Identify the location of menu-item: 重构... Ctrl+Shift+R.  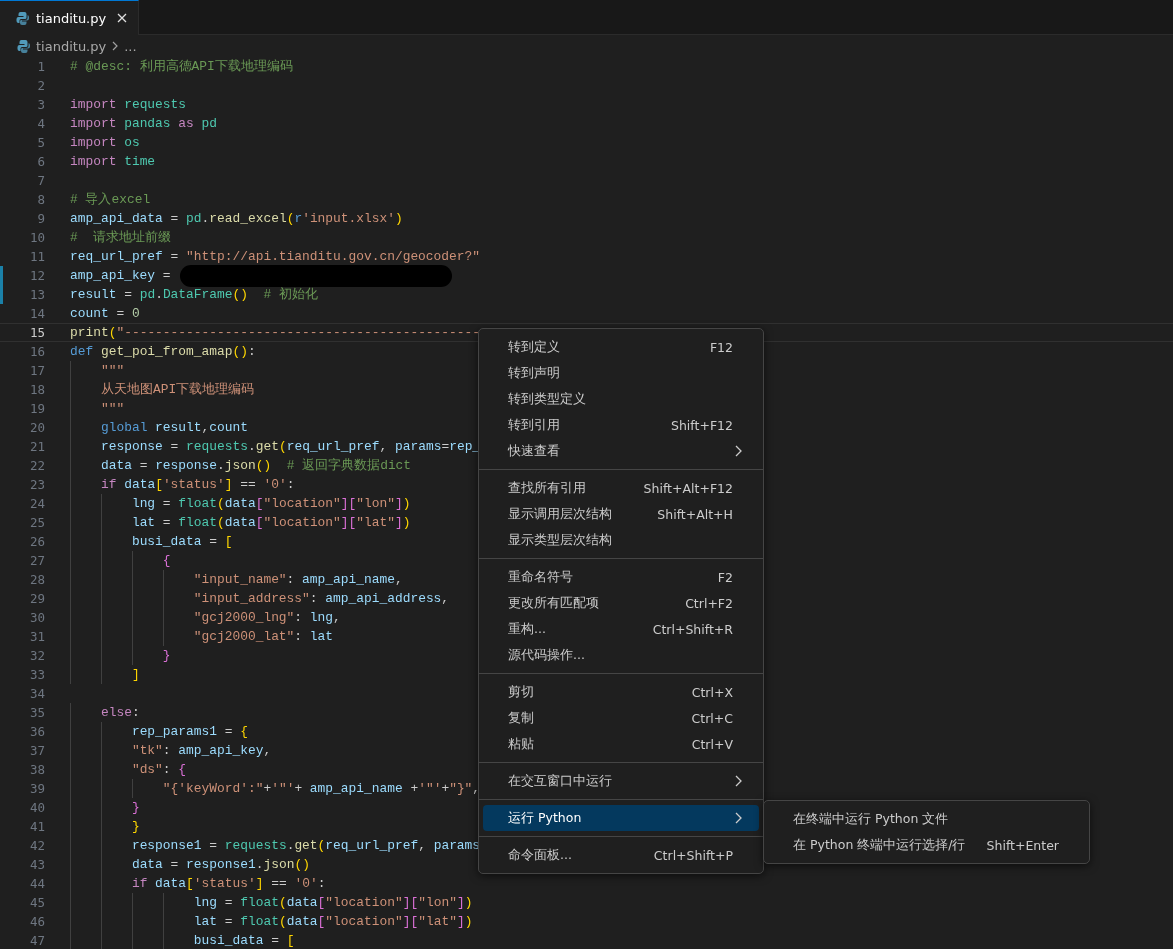
(621, 629).